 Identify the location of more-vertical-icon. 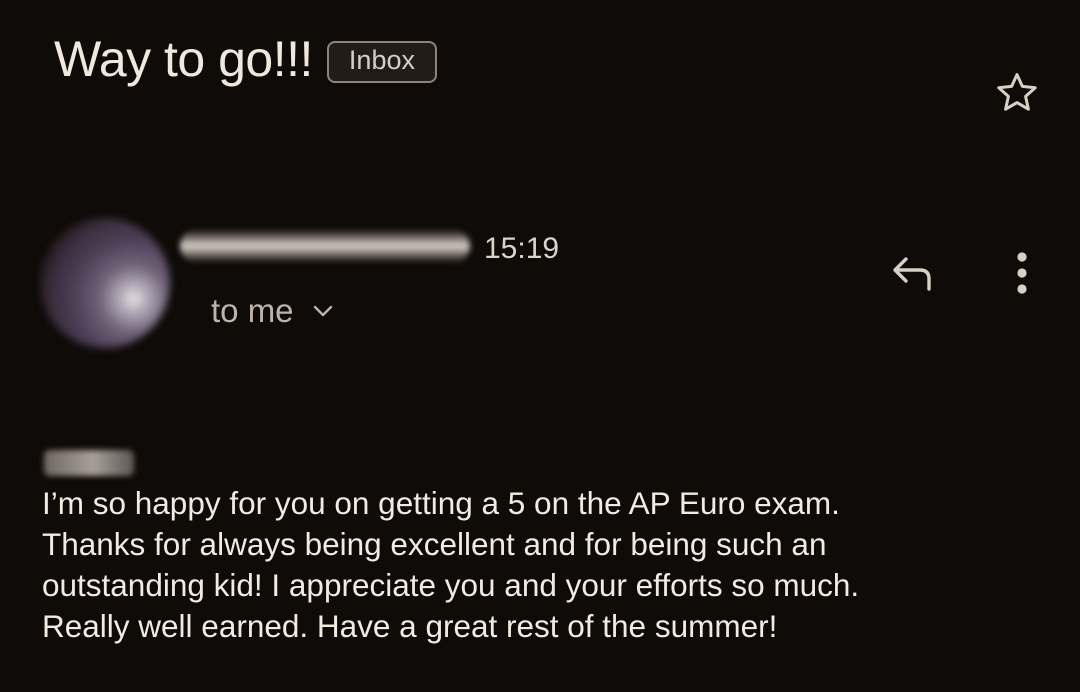
(1022, 273).